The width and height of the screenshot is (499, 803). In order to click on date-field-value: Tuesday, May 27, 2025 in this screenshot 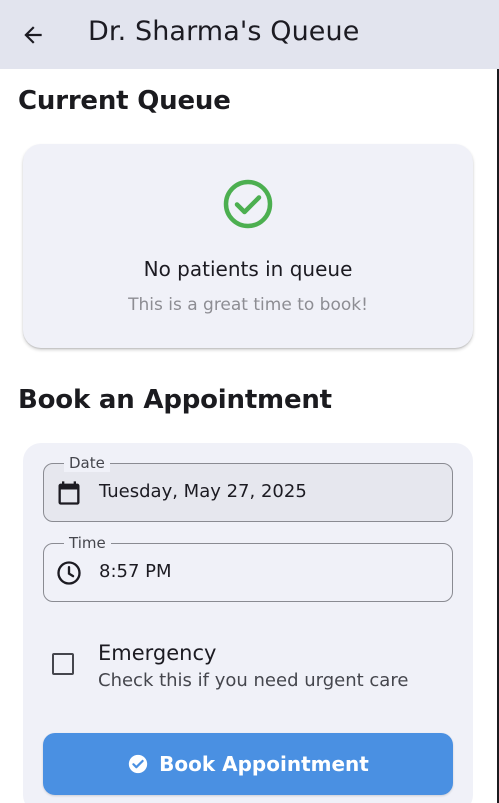, I will do `click(203, 491)`.